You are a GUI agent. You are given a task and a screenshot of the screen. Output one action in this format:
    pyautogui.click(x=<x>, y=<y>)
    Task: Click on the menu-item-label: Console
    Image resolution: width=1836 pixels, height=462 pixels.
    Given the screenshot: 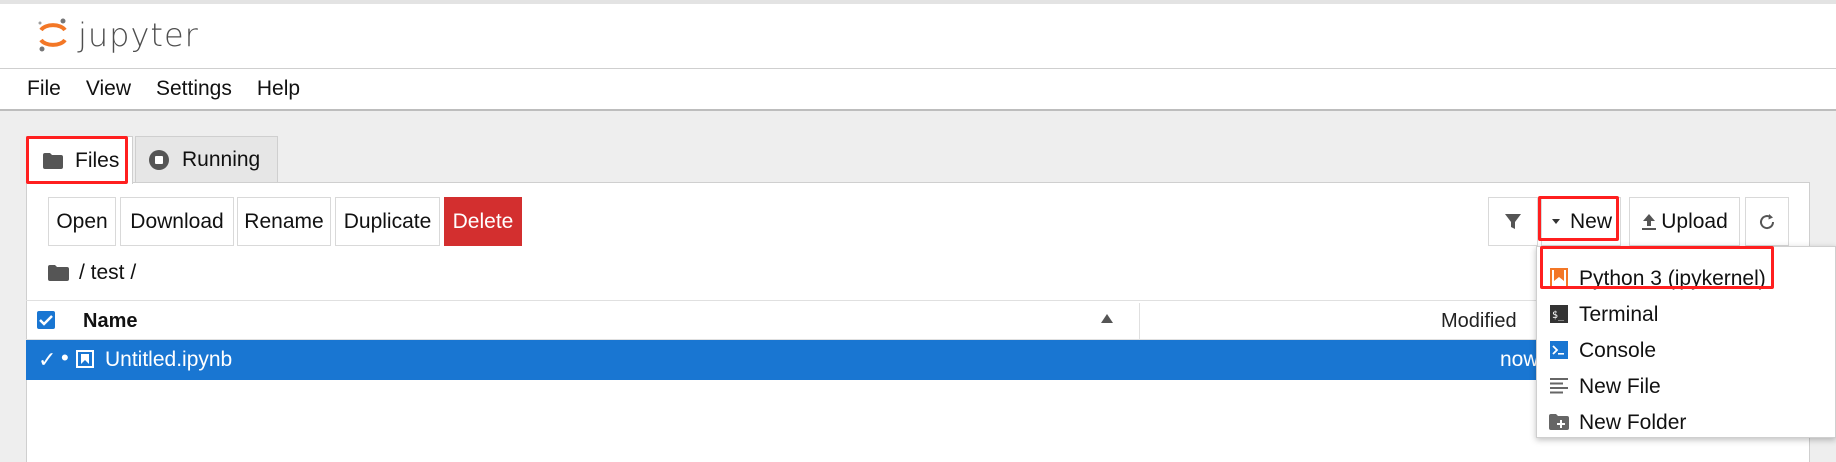 What is the action you would take?
    pyautogui.click(x=1618, y=350)
    